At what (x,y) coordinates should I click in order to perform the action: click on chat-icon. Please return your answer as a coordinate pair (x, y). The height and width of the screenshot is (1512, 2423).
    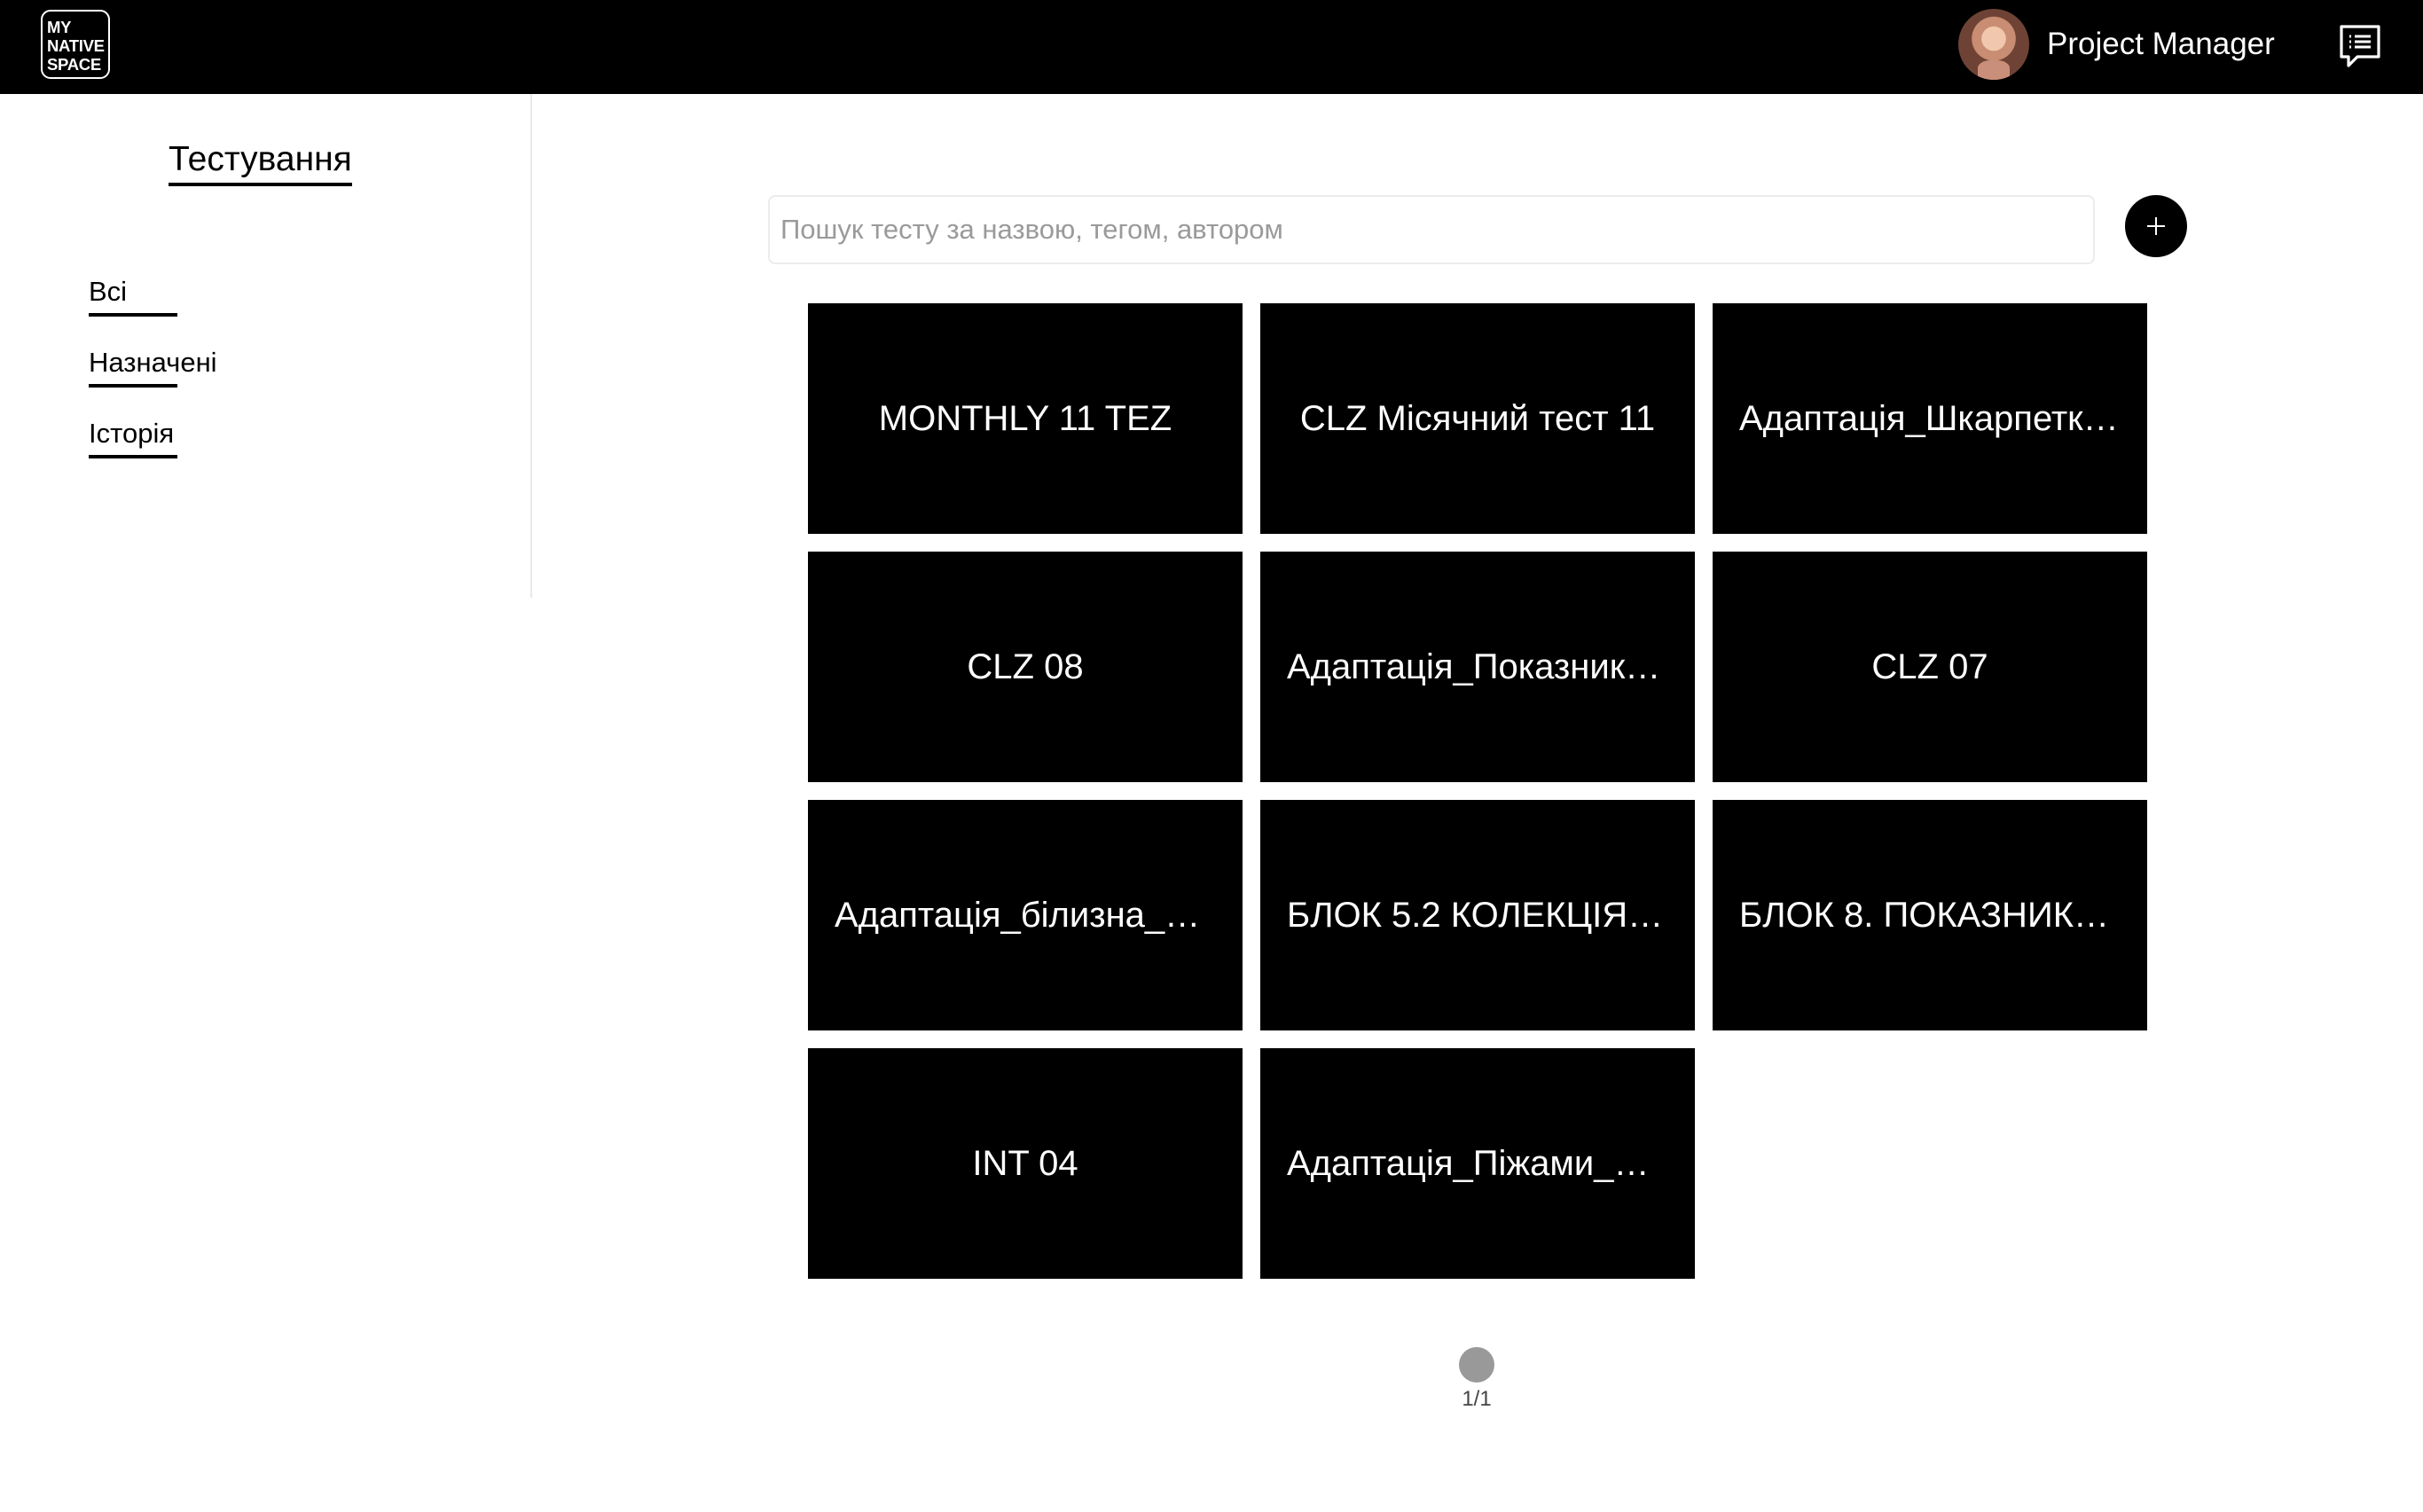
    Looking at the image, I should click on (2360, 47).